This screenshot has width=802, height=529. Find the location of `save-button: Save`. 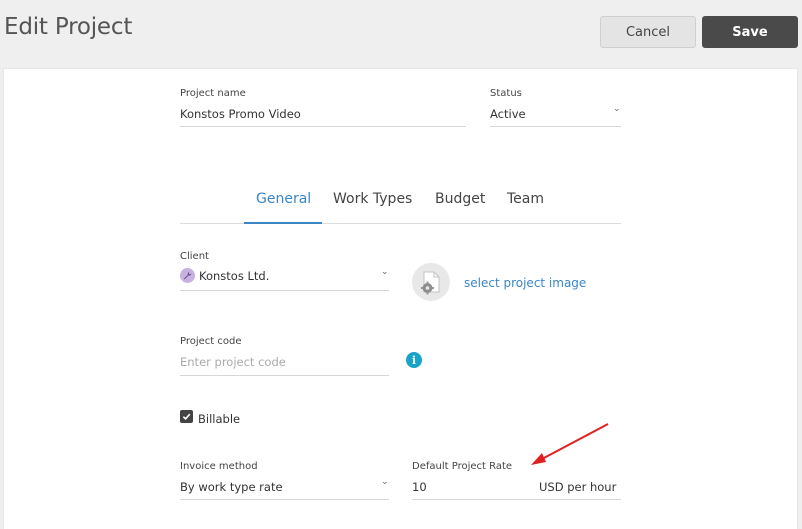

save-button: Save is located at coordinates (750, 32).